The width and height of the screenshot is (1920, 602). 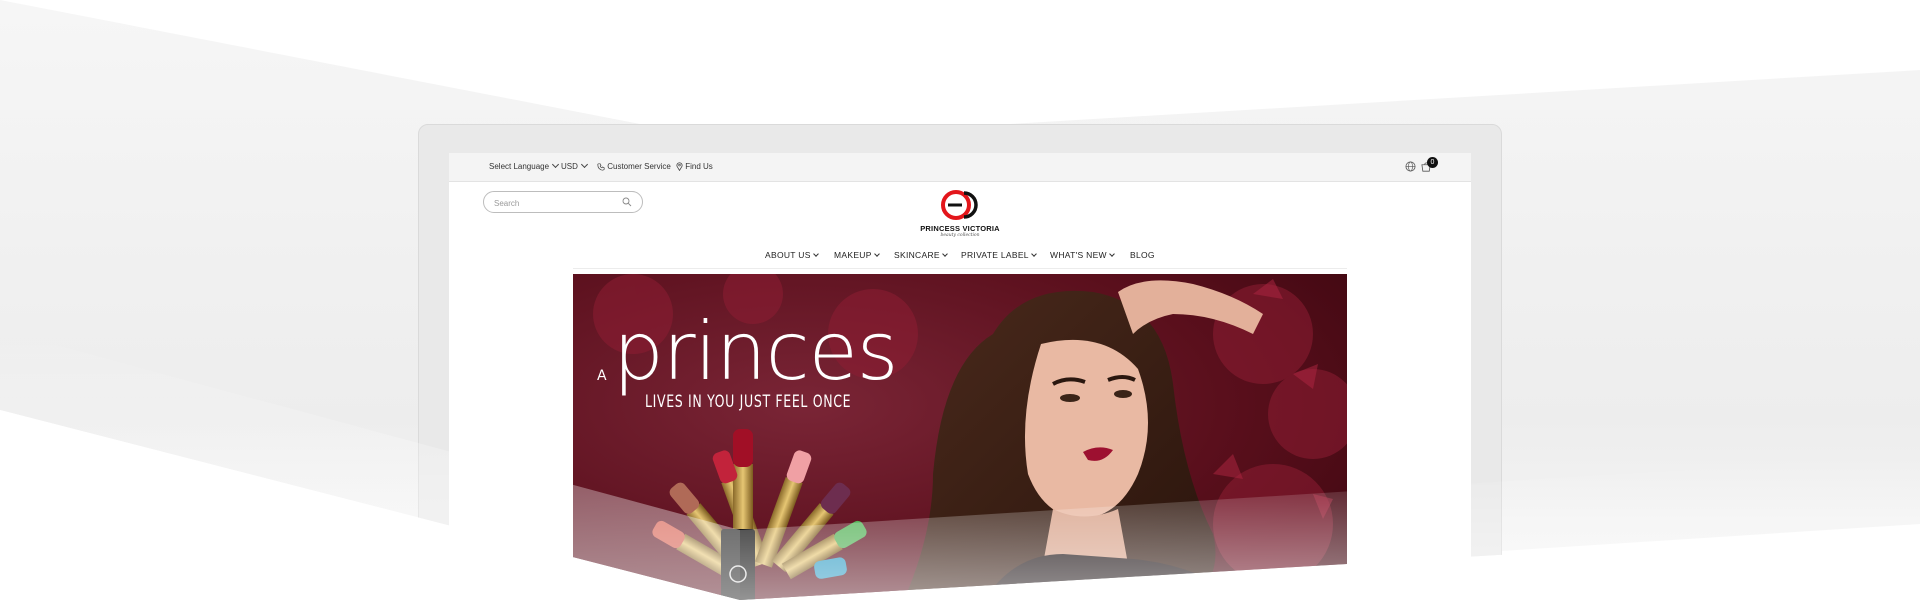 What do you see at coordinates (601, 167) in the screenshot?
I see `phone-icon` at bounding box center [601, 167].